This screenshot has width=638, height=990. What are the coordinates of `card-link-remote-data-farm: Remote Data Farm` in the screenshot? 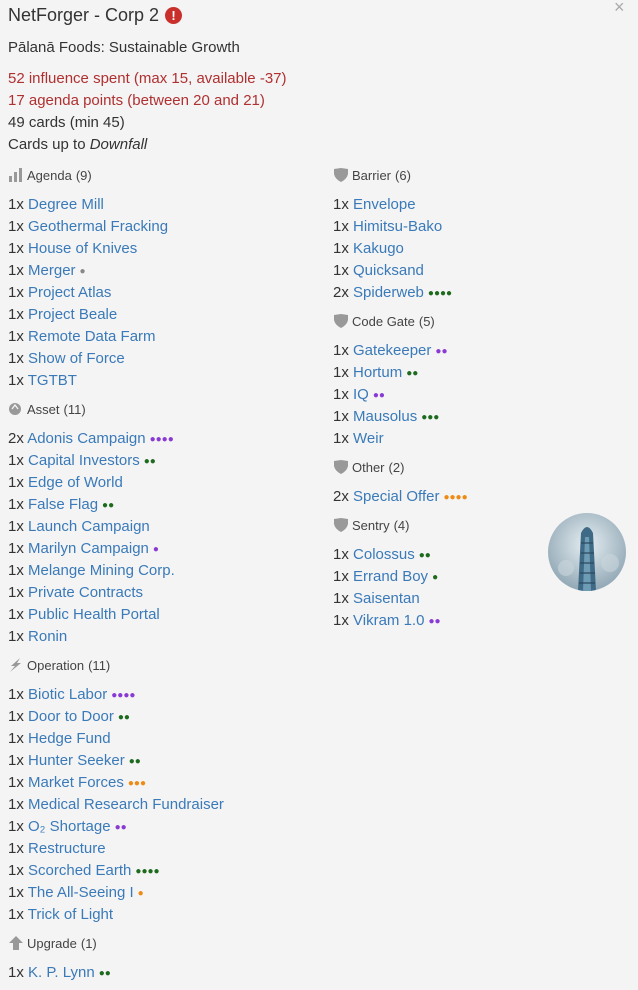 It's located at (92, 336).